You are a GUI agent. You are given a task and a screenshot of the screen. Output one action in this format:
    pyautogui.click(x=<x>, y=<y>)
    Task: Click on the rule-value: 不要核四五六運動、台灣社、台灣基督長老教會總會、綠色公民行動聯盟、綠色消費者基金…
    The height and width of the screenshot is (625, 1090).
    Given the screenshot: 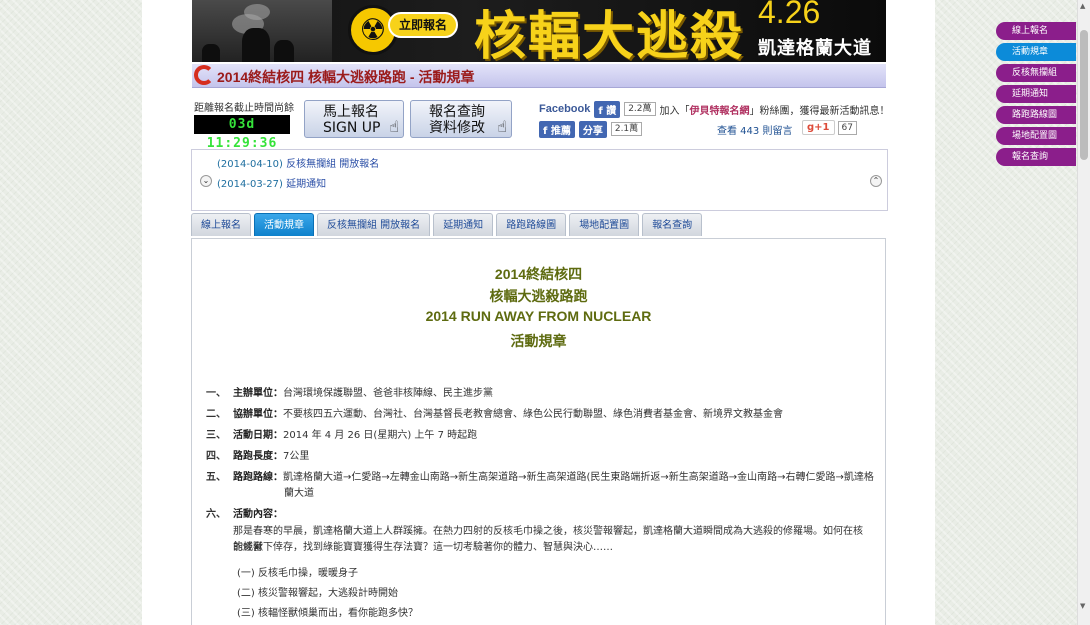 What is the action you would take?
    pyautogui.click(x=533, y=414)
    